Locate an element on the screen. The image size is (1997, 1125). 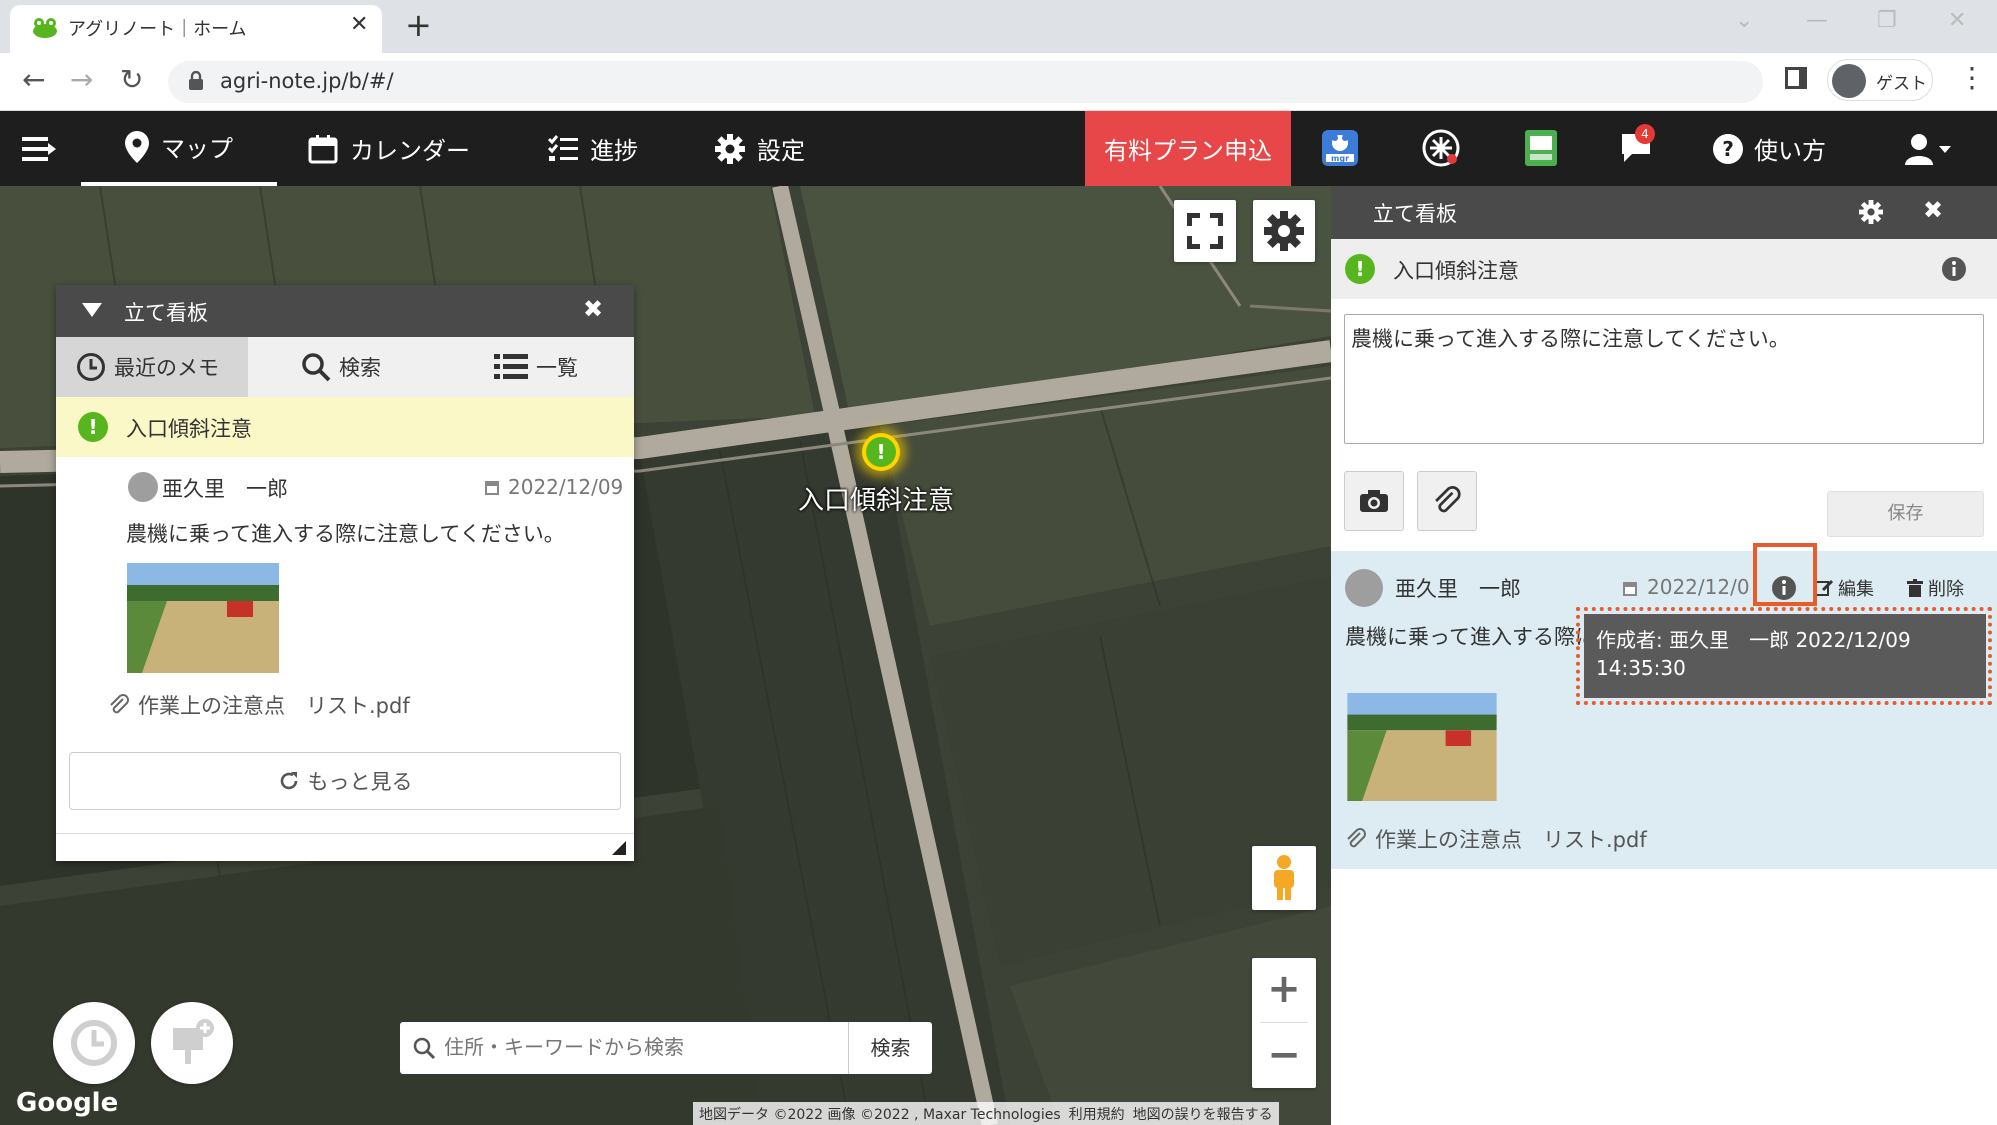
side-panel-icon is located at coordinates (1796, 78).